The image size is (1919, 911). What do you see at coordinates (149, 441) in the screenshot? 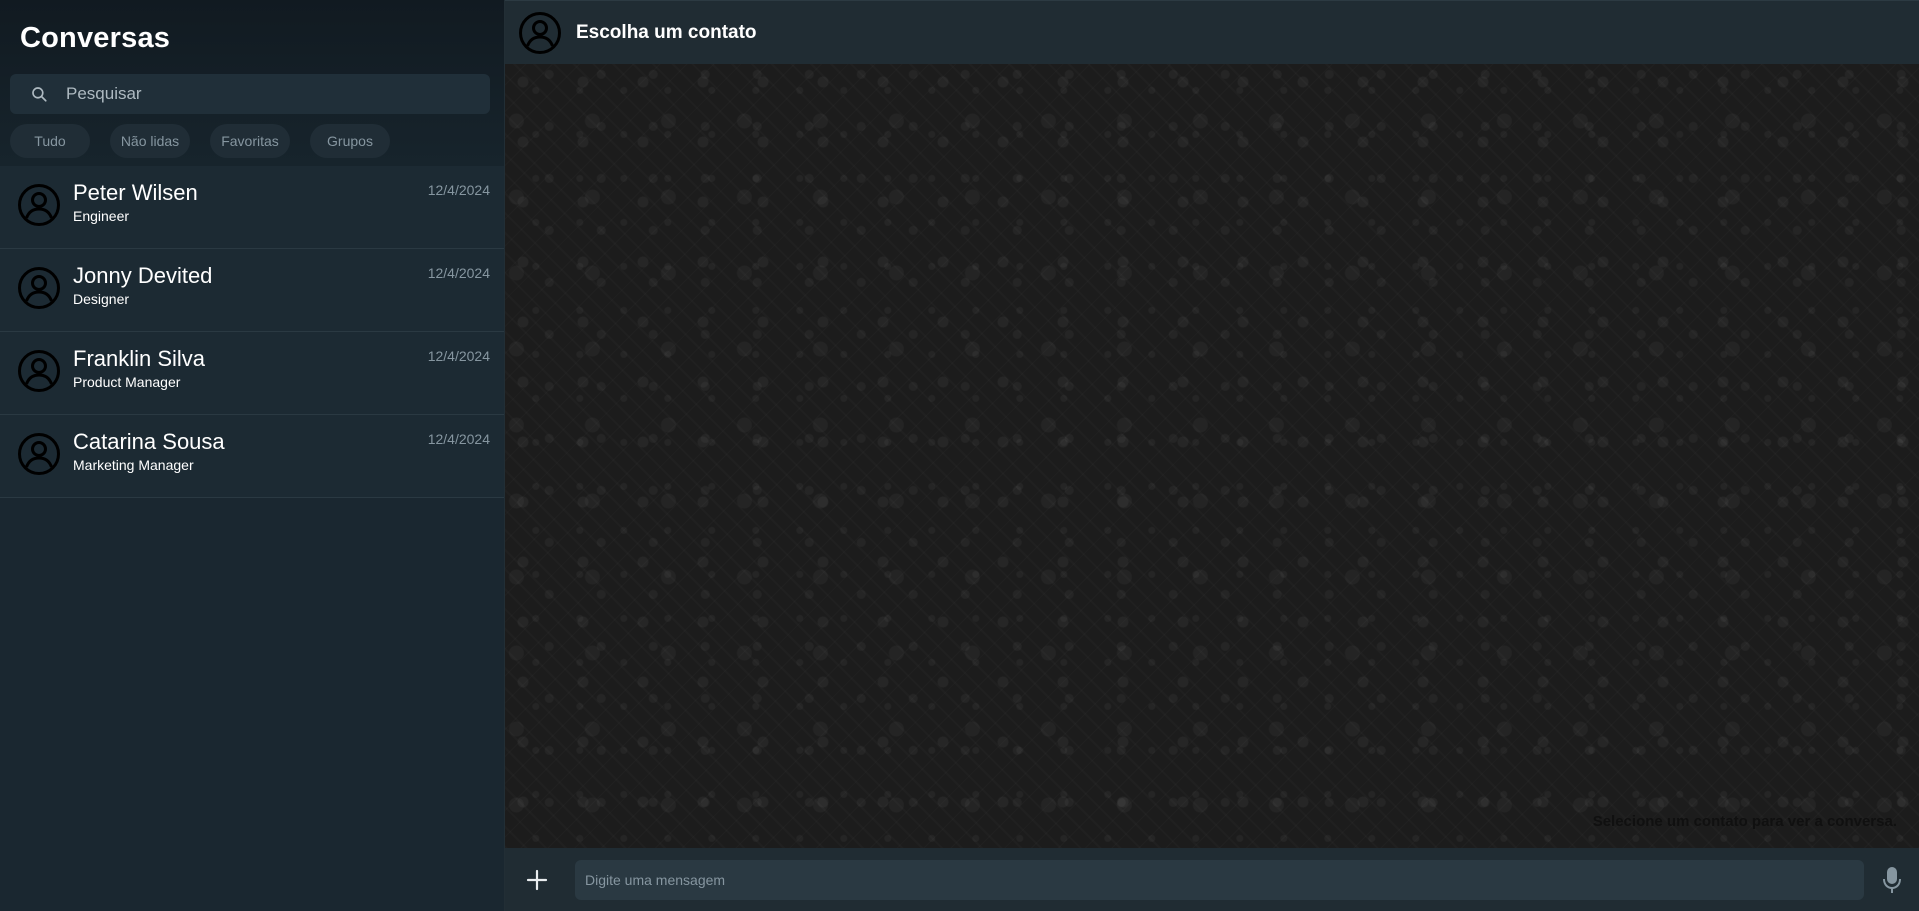
I see `conversation-name: Catarina Sousa` at bounding box center [149, 441].